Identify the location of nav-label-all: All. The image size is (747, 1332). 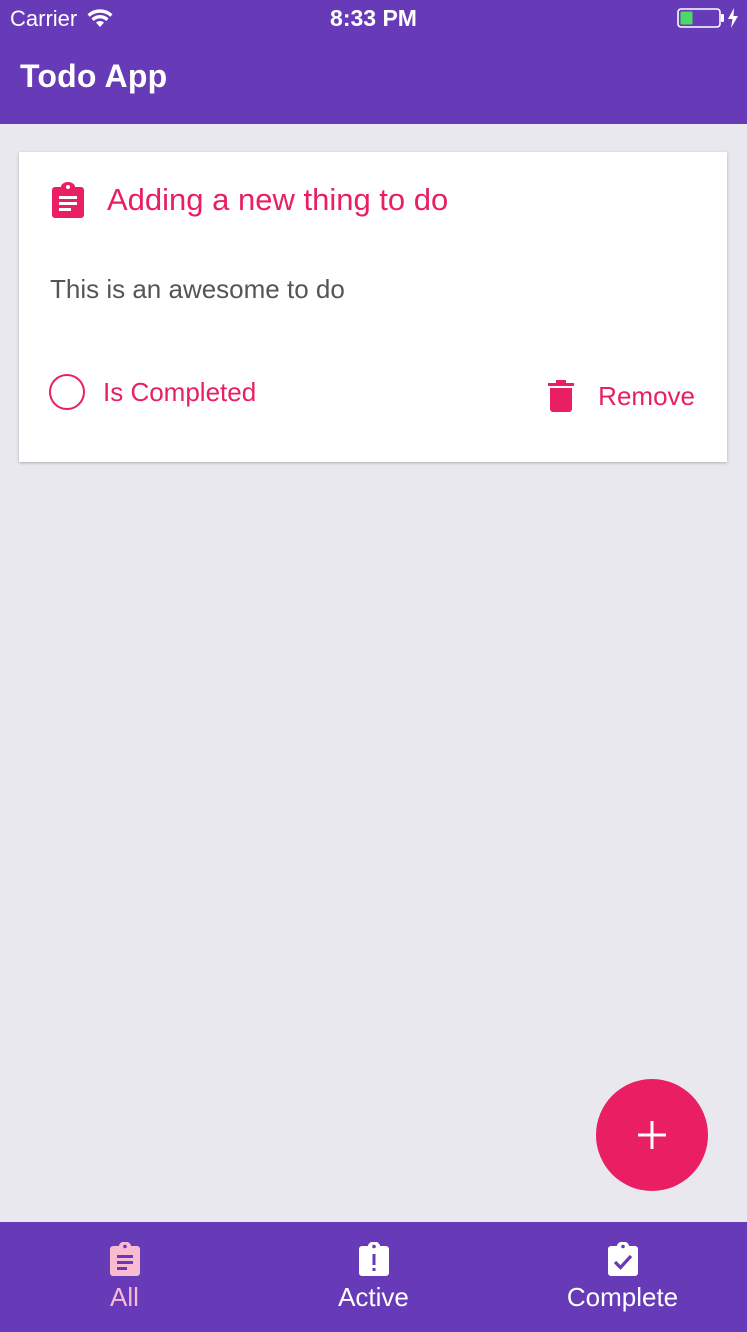
(124, 1297).